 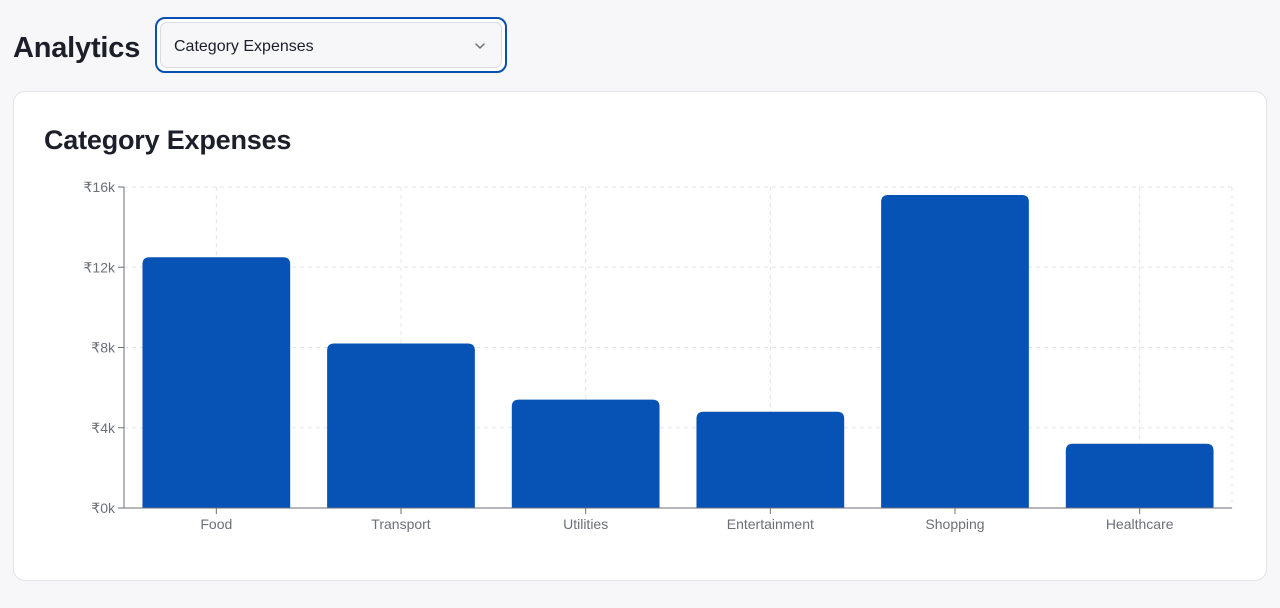 I want to click on y-tick-label: ₹12k, so click(x=100, y=267).